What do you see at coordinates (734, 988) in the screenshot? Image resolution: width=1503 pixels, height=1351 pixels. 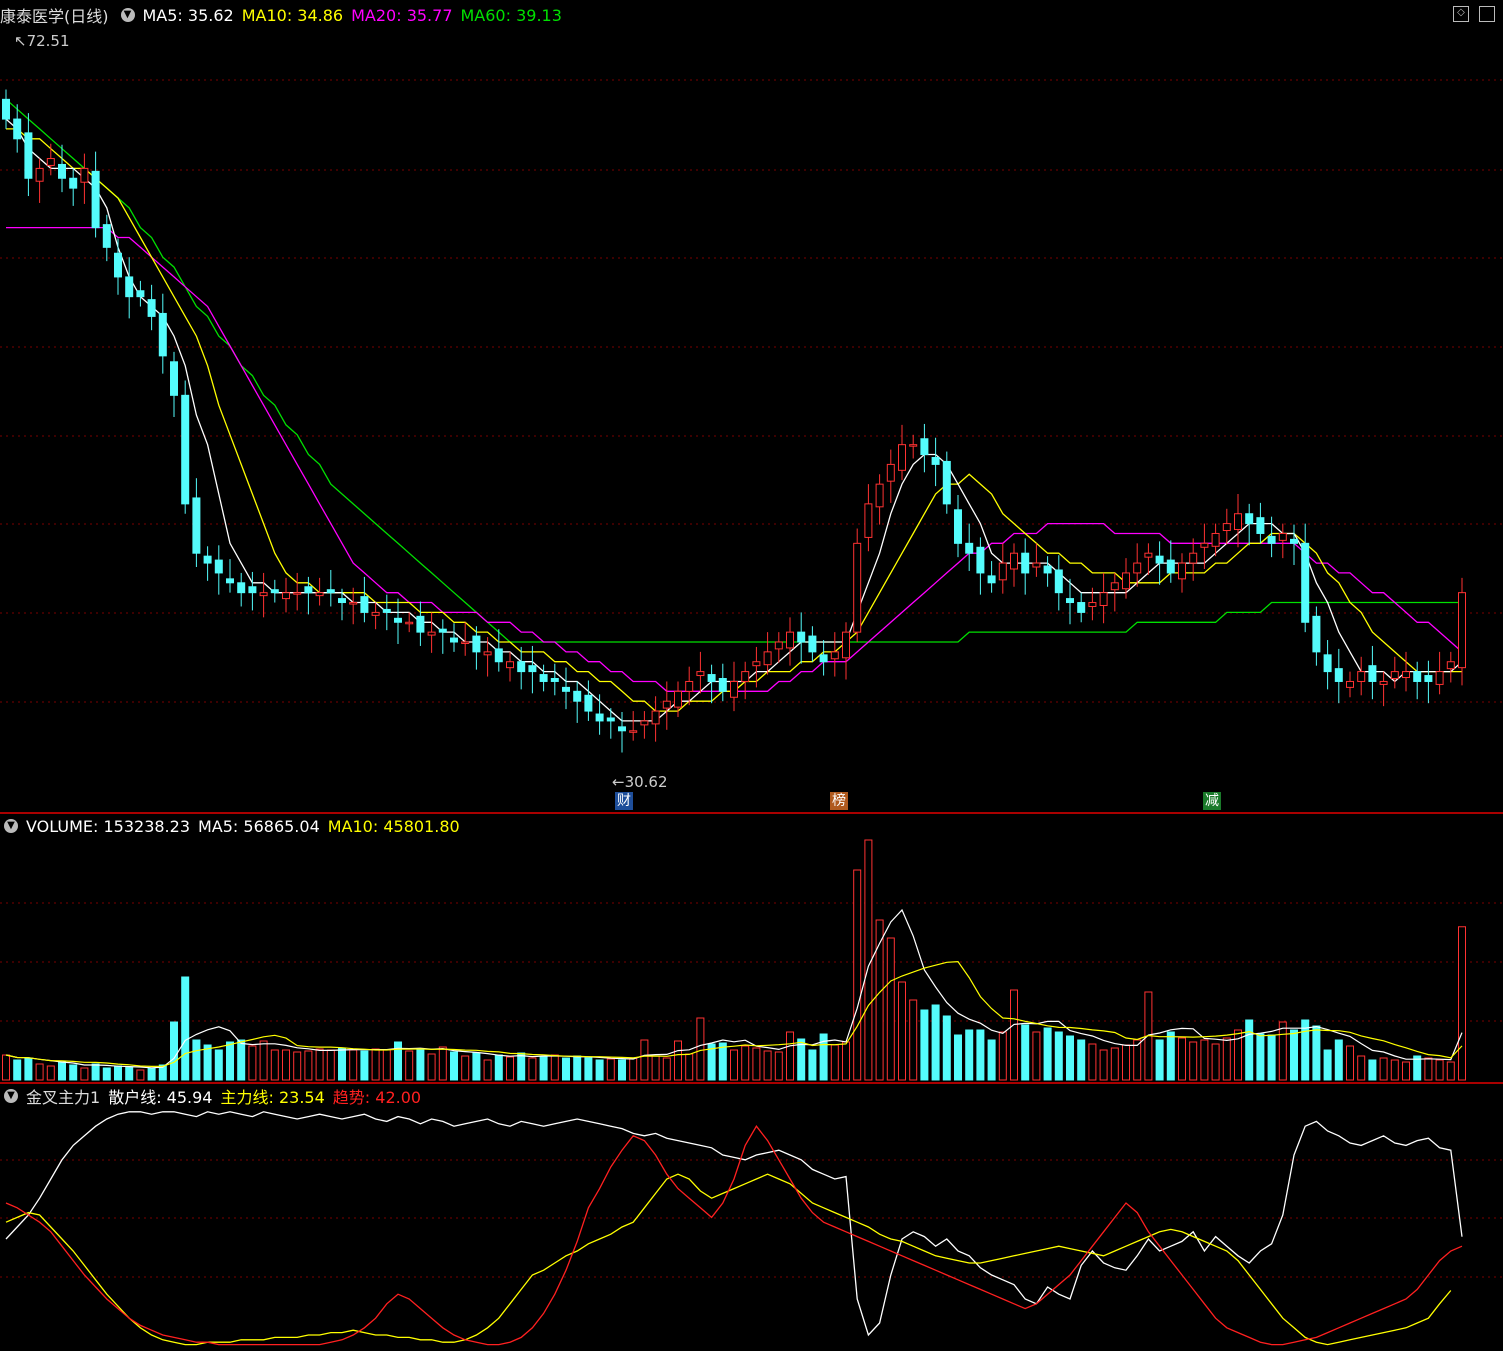 I see `volume-ma5-line` at bounding box center [734, 988].